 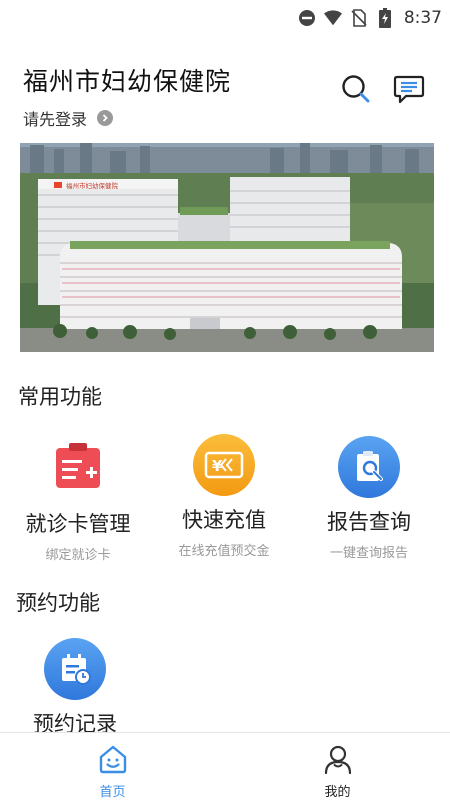 What do you see at coordinates (225, 18) in the screenshot?
I see `status-bar: 8:37` at bounding box center [225, 18].